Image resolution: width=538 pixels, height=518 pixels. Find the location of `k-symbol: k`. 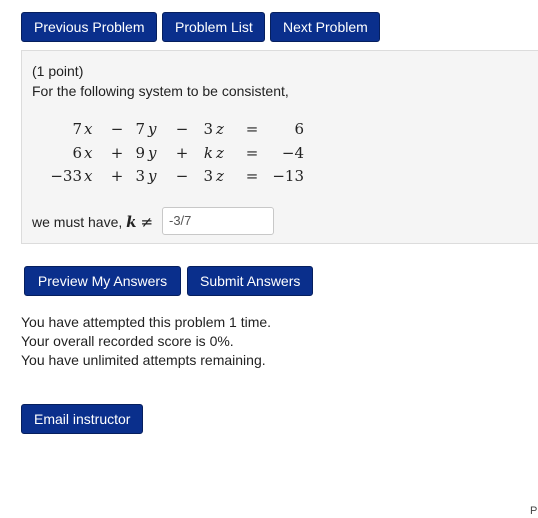

k-symbol: k is located at coordinates (131, 222).